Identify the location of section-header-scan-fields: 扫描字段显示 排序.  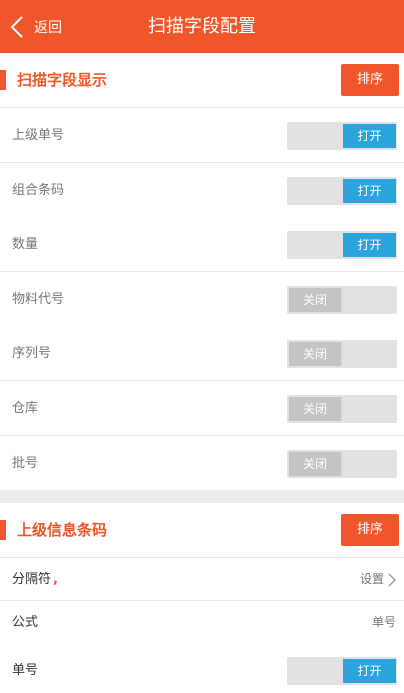
(202, 80).